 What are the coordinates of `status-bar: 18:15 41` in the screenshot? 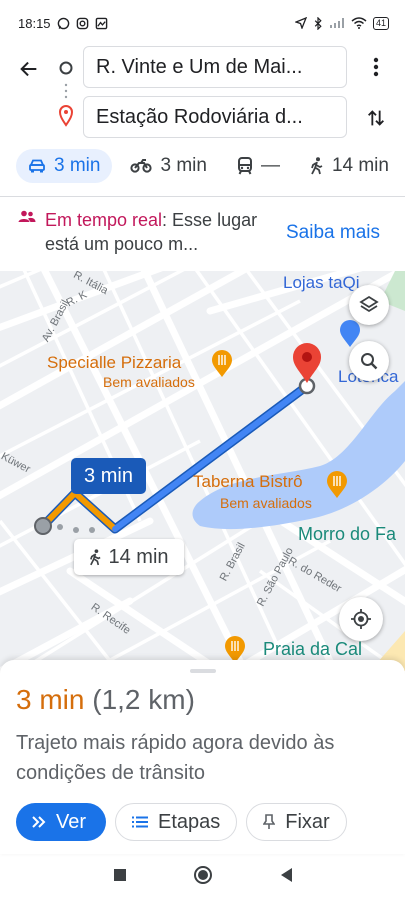 It's located at (202, 23).